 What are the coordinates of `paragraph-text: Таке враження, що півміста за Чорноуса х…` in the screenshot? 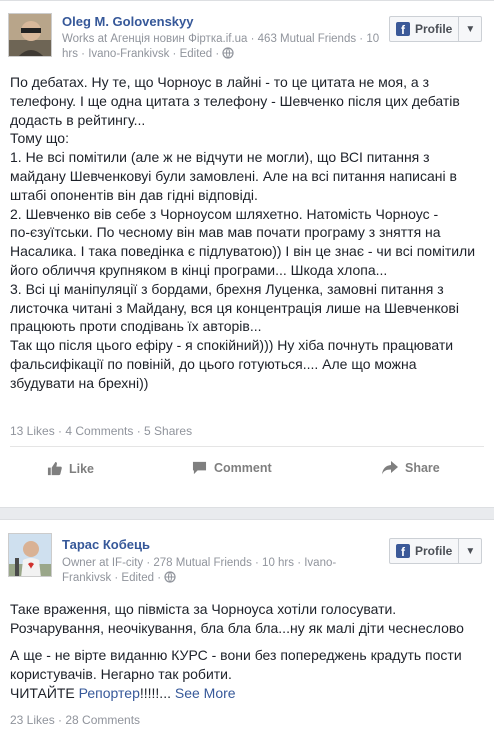 It's located at (226, 618).